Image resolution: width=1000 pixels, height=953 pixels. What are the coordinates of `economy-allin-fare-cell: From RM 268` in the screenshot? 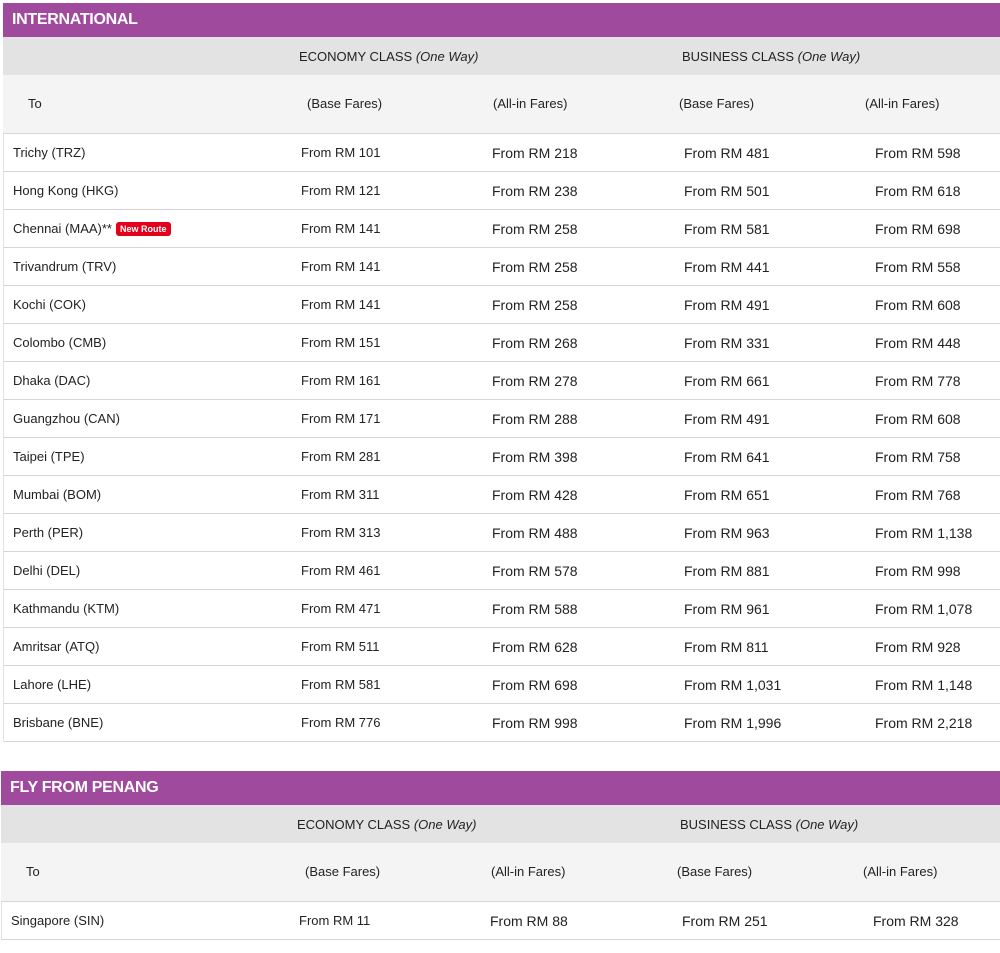 It's located at (535, 343).